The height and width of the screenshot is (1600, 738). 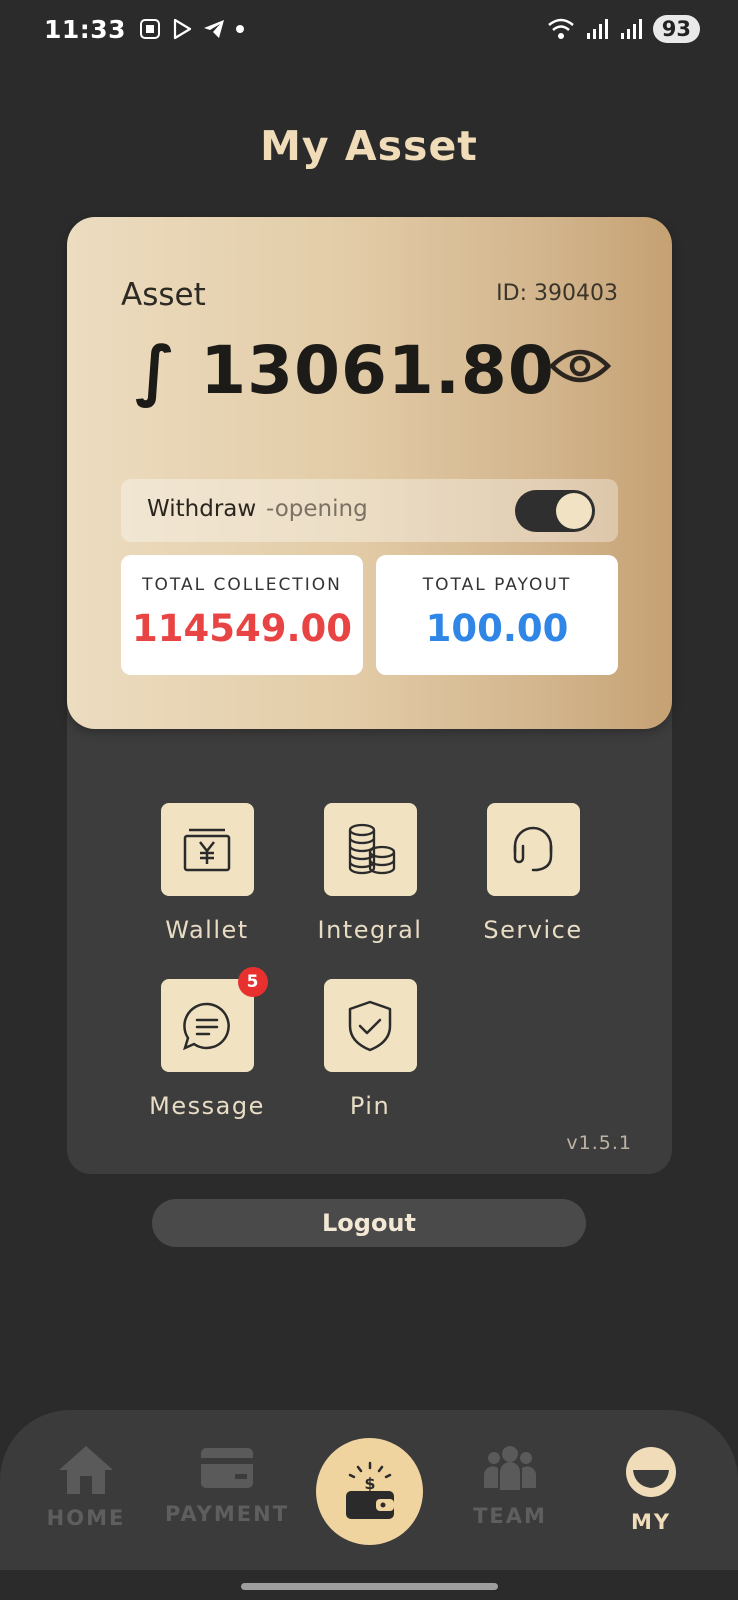 I want to click on nav-label-home: HOME, so click(x=86, y=1518).